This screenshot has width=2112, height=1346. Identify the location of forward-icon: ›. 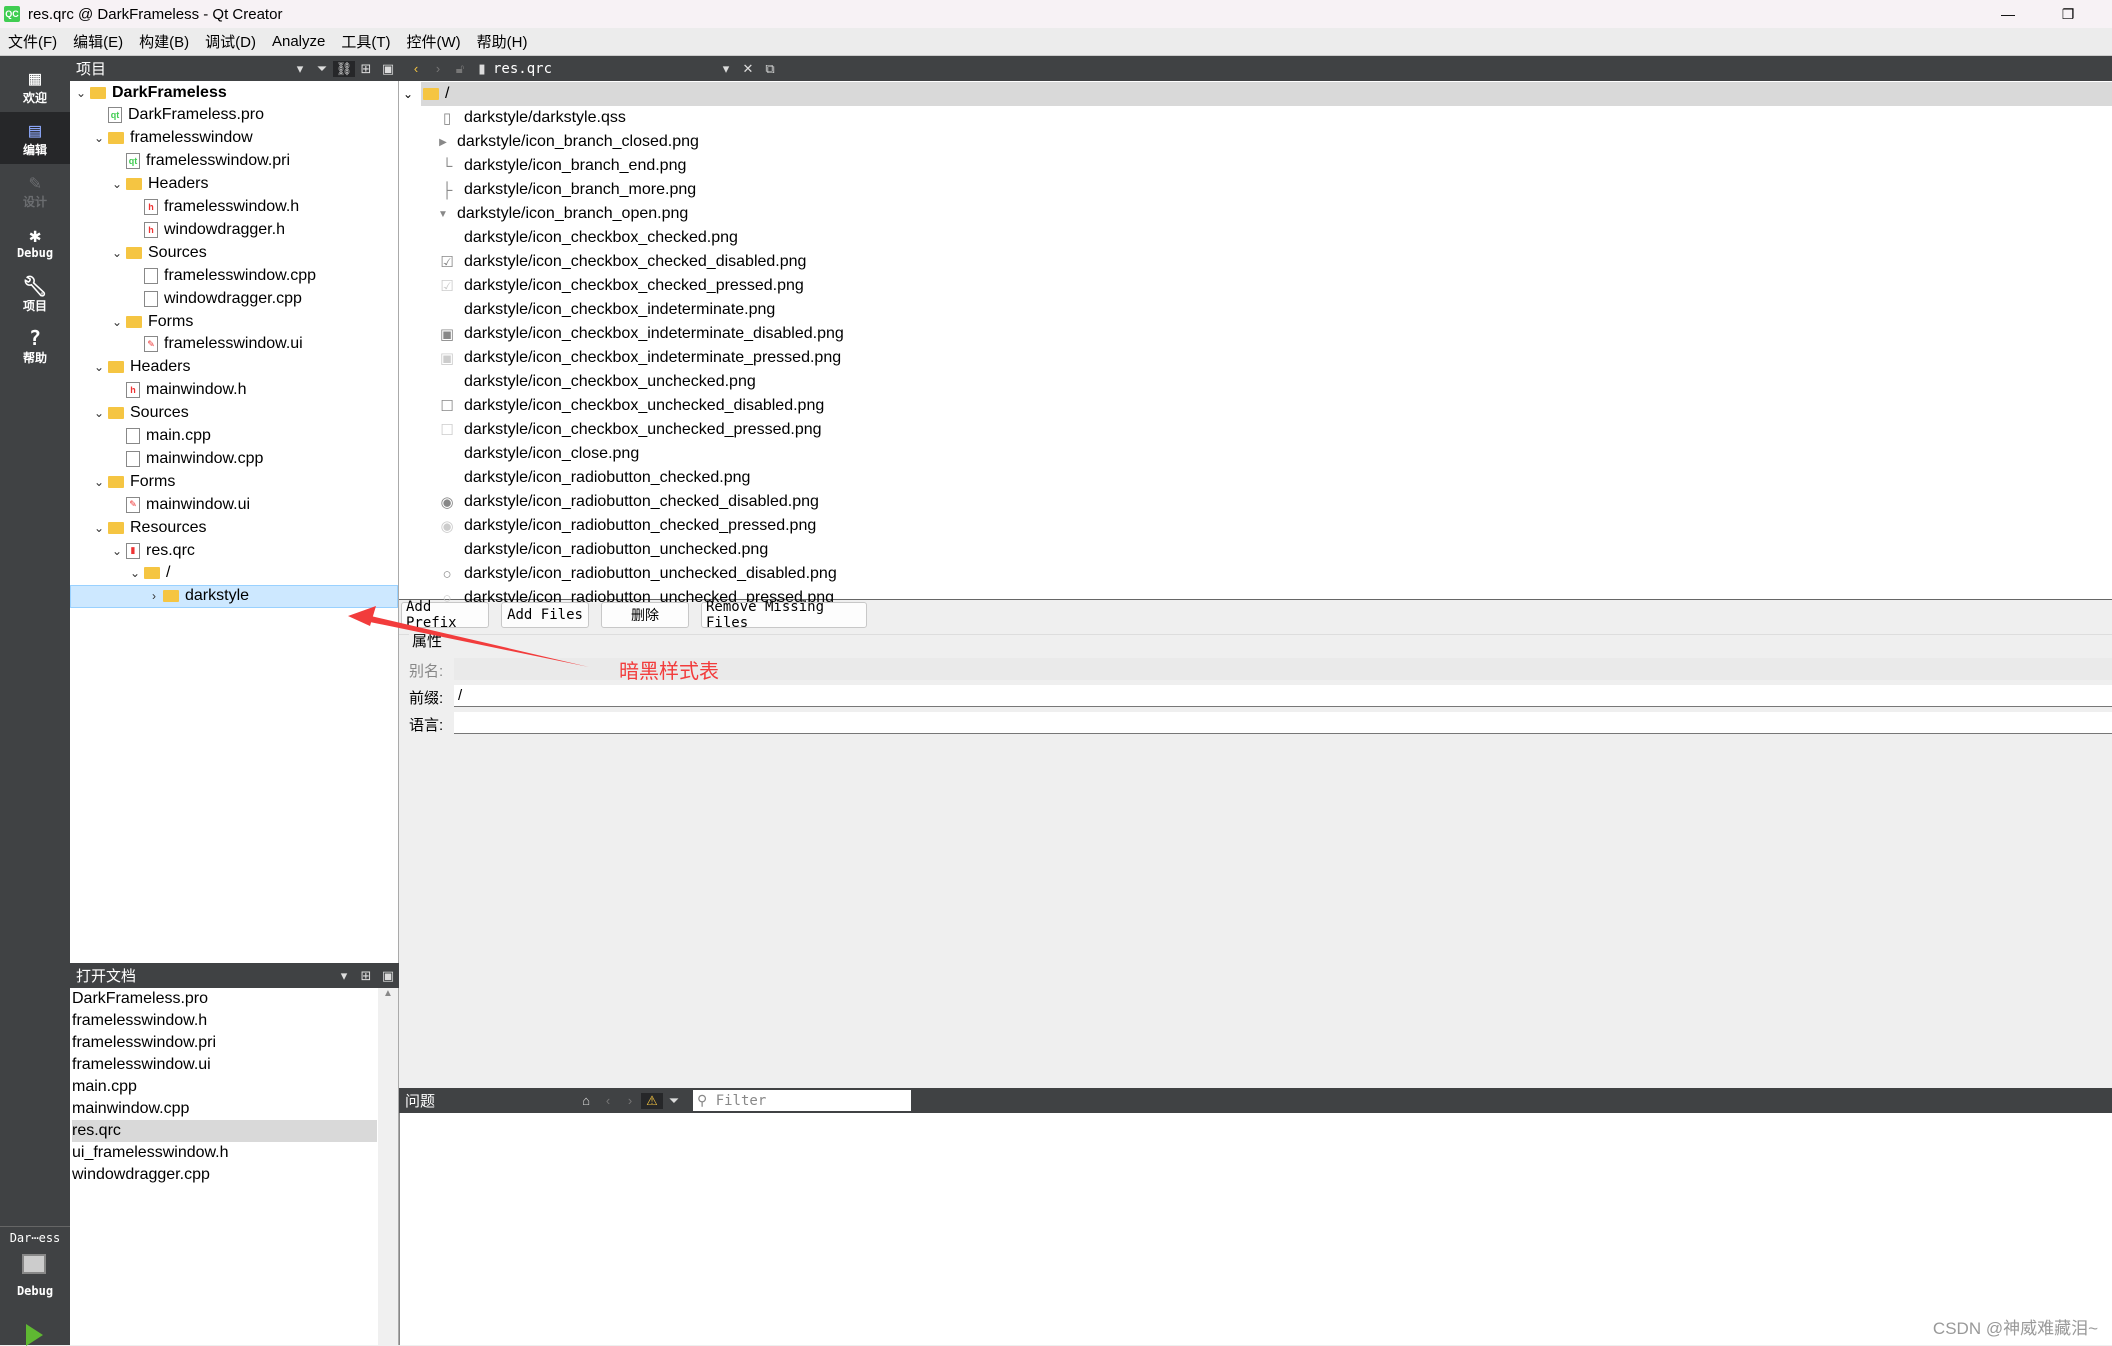
(438, 68).